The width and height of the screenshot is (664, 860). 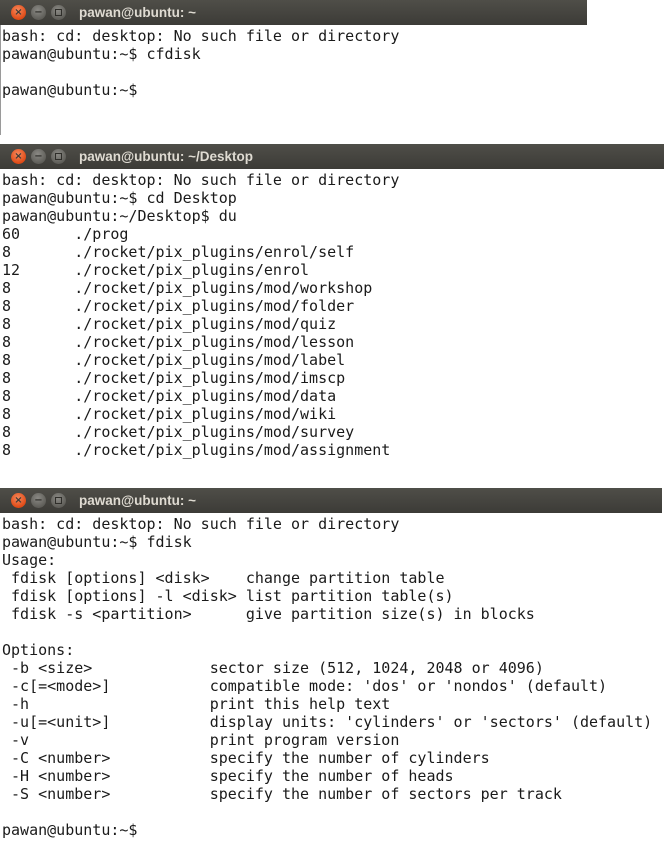 I want to click on terminal-line: Options:, so click(x=38, y=650).